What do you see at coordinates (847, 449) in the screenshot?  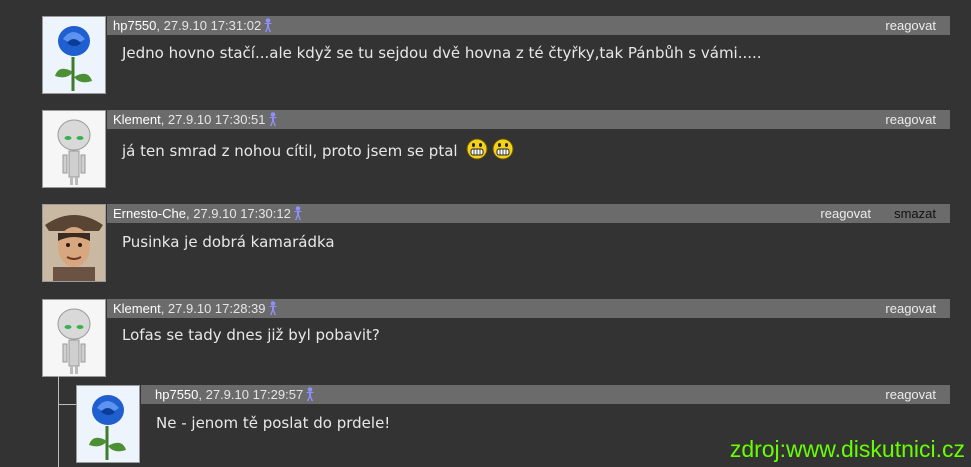 I see `source-watermark: zdroj:www.diskutnici.cz` at bounding box center [847, 449].